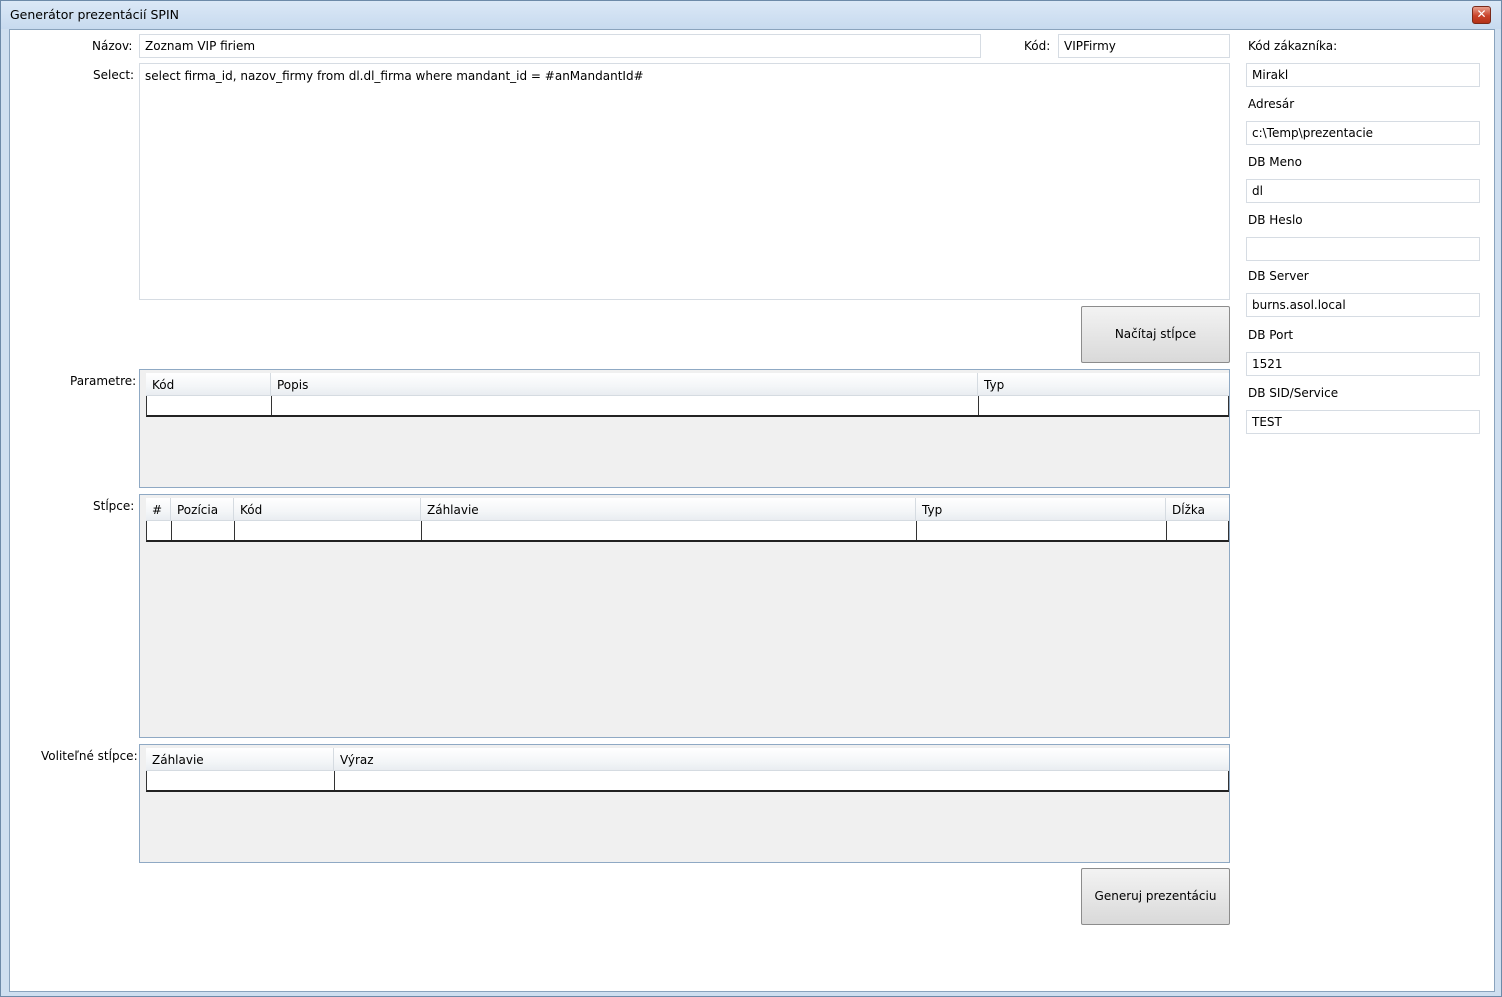 This screenshot has height=997, width=1502. I want to click on volitelne-stlpce-grid: Záhlavie Výraz, so click(684, 803).